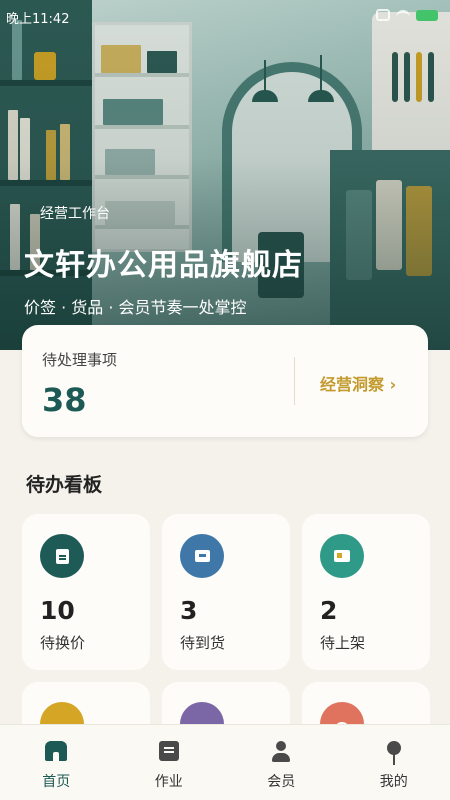 This screenshot has width=450, height=800. What do you see at coordinates (168, 751) in the screenshot?
I see `task-icon` at bounding box center [168, 751].